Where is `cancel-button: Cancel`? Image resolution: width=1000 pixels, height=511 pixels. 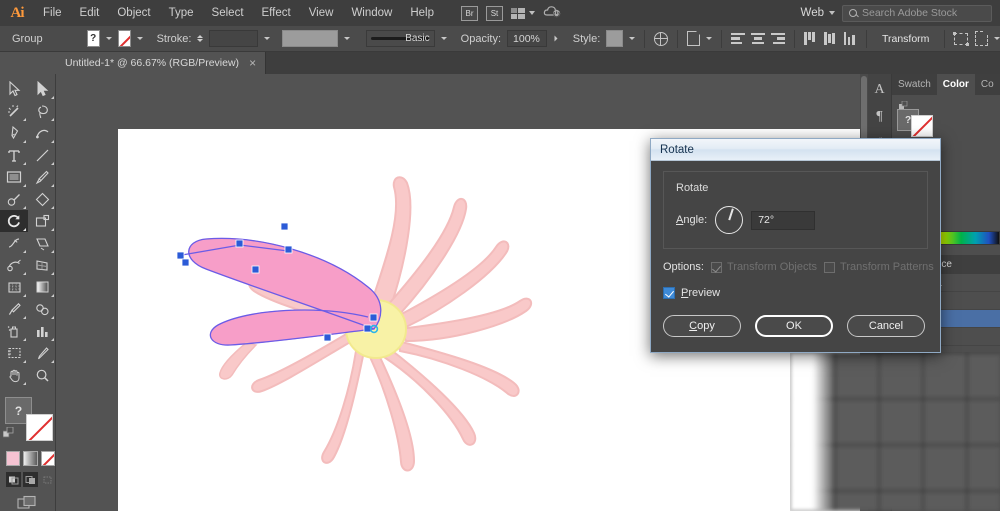
cancel-button: Cancel is located at coordinates (886, 326).